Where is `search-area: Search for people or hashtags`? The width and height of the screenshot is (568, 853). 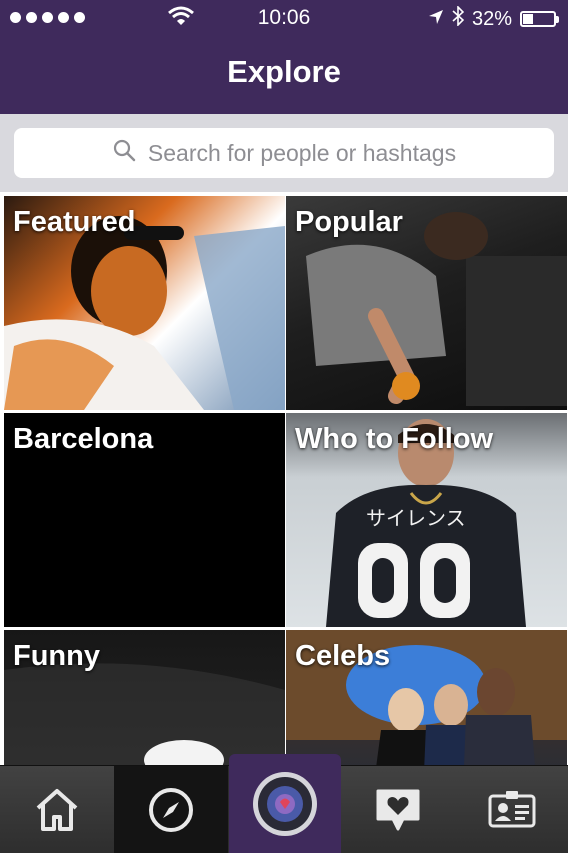
search-area: Search for people or hashtags is located at coordinates (284, 153).